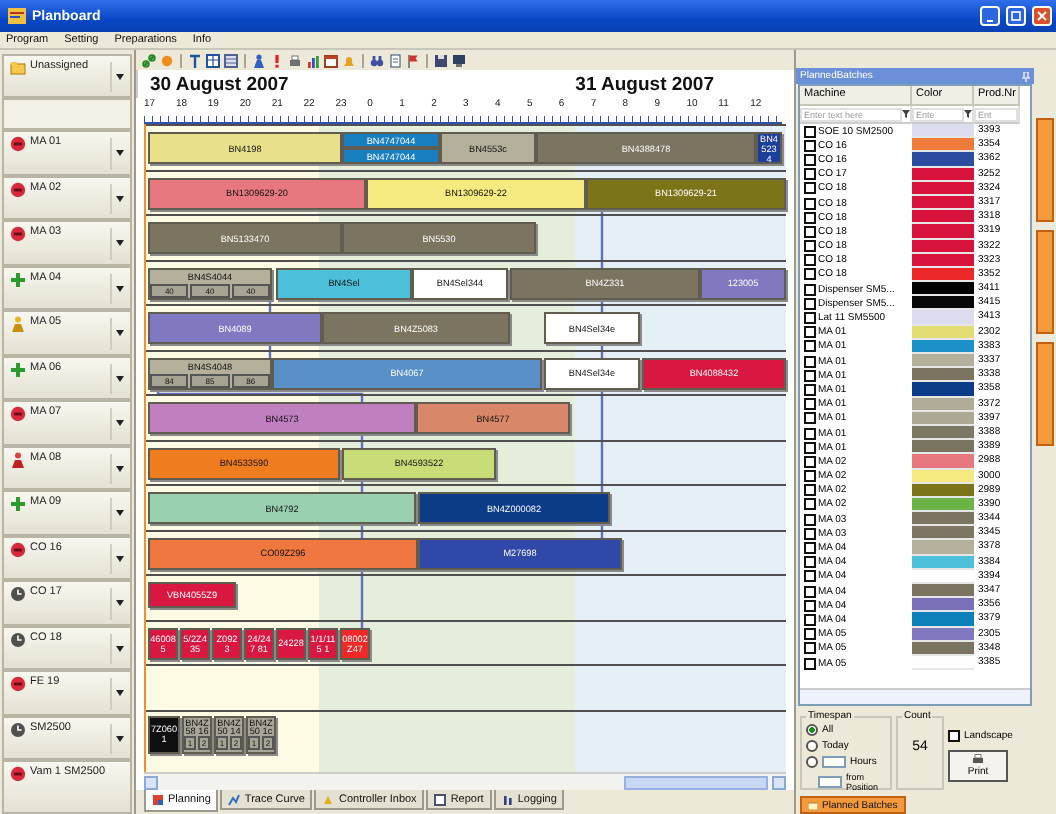 This screenshot has width=1056, height=814. What do you see at coordinates (834, 762) in the screenshot?
I see `hours-field` at bounding box center [834, 762].